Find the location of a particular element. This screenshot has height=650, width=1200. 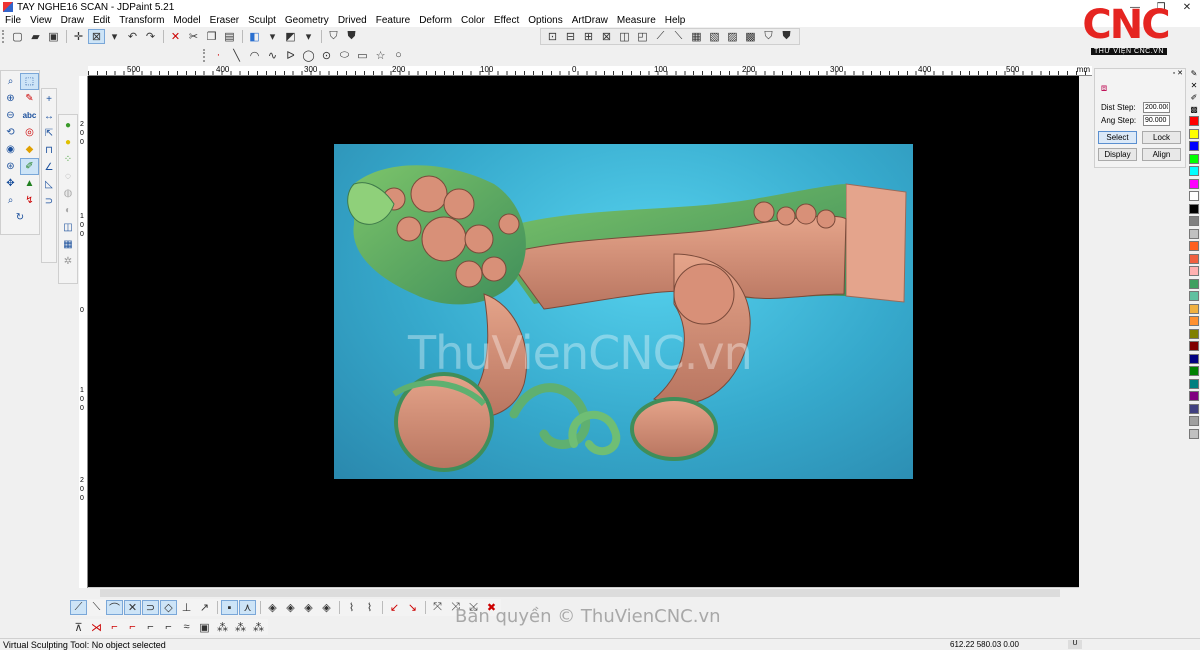

zoom-out-icon: ⊖ is located at coordinates (10, 115).